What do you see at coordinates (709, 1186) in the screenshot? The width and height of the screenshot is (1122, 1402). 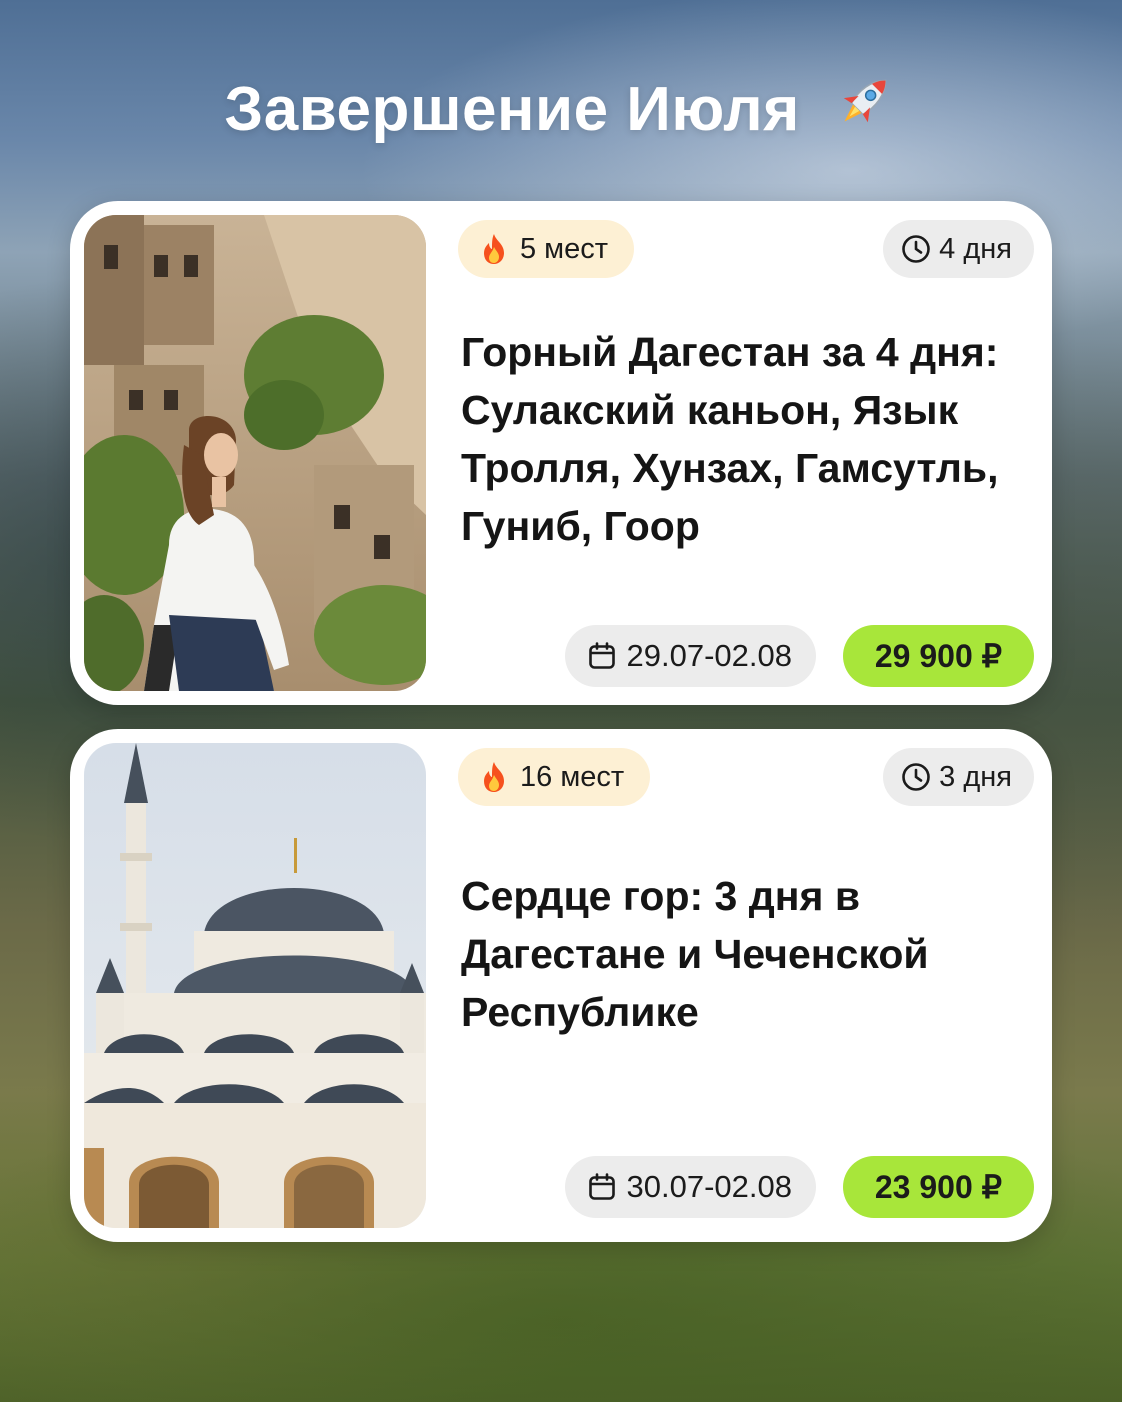 I see `dates-label: 30.07-02.08` at bounding box center [709, 1186].